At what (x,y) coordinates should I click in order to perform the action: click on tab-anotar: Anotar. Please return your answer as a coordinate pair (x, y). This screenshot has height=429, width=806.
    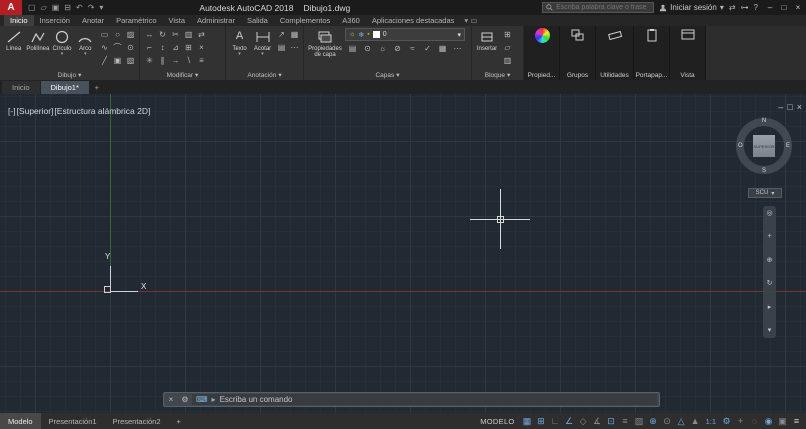
    Looking at the image, I should click on (93, 20).